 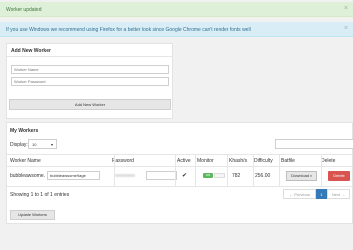 What do you see at coordinates (31, 51) in the screenshot?
I see `add-worker-title: Add New Worker` at bounding box center [31, 51].